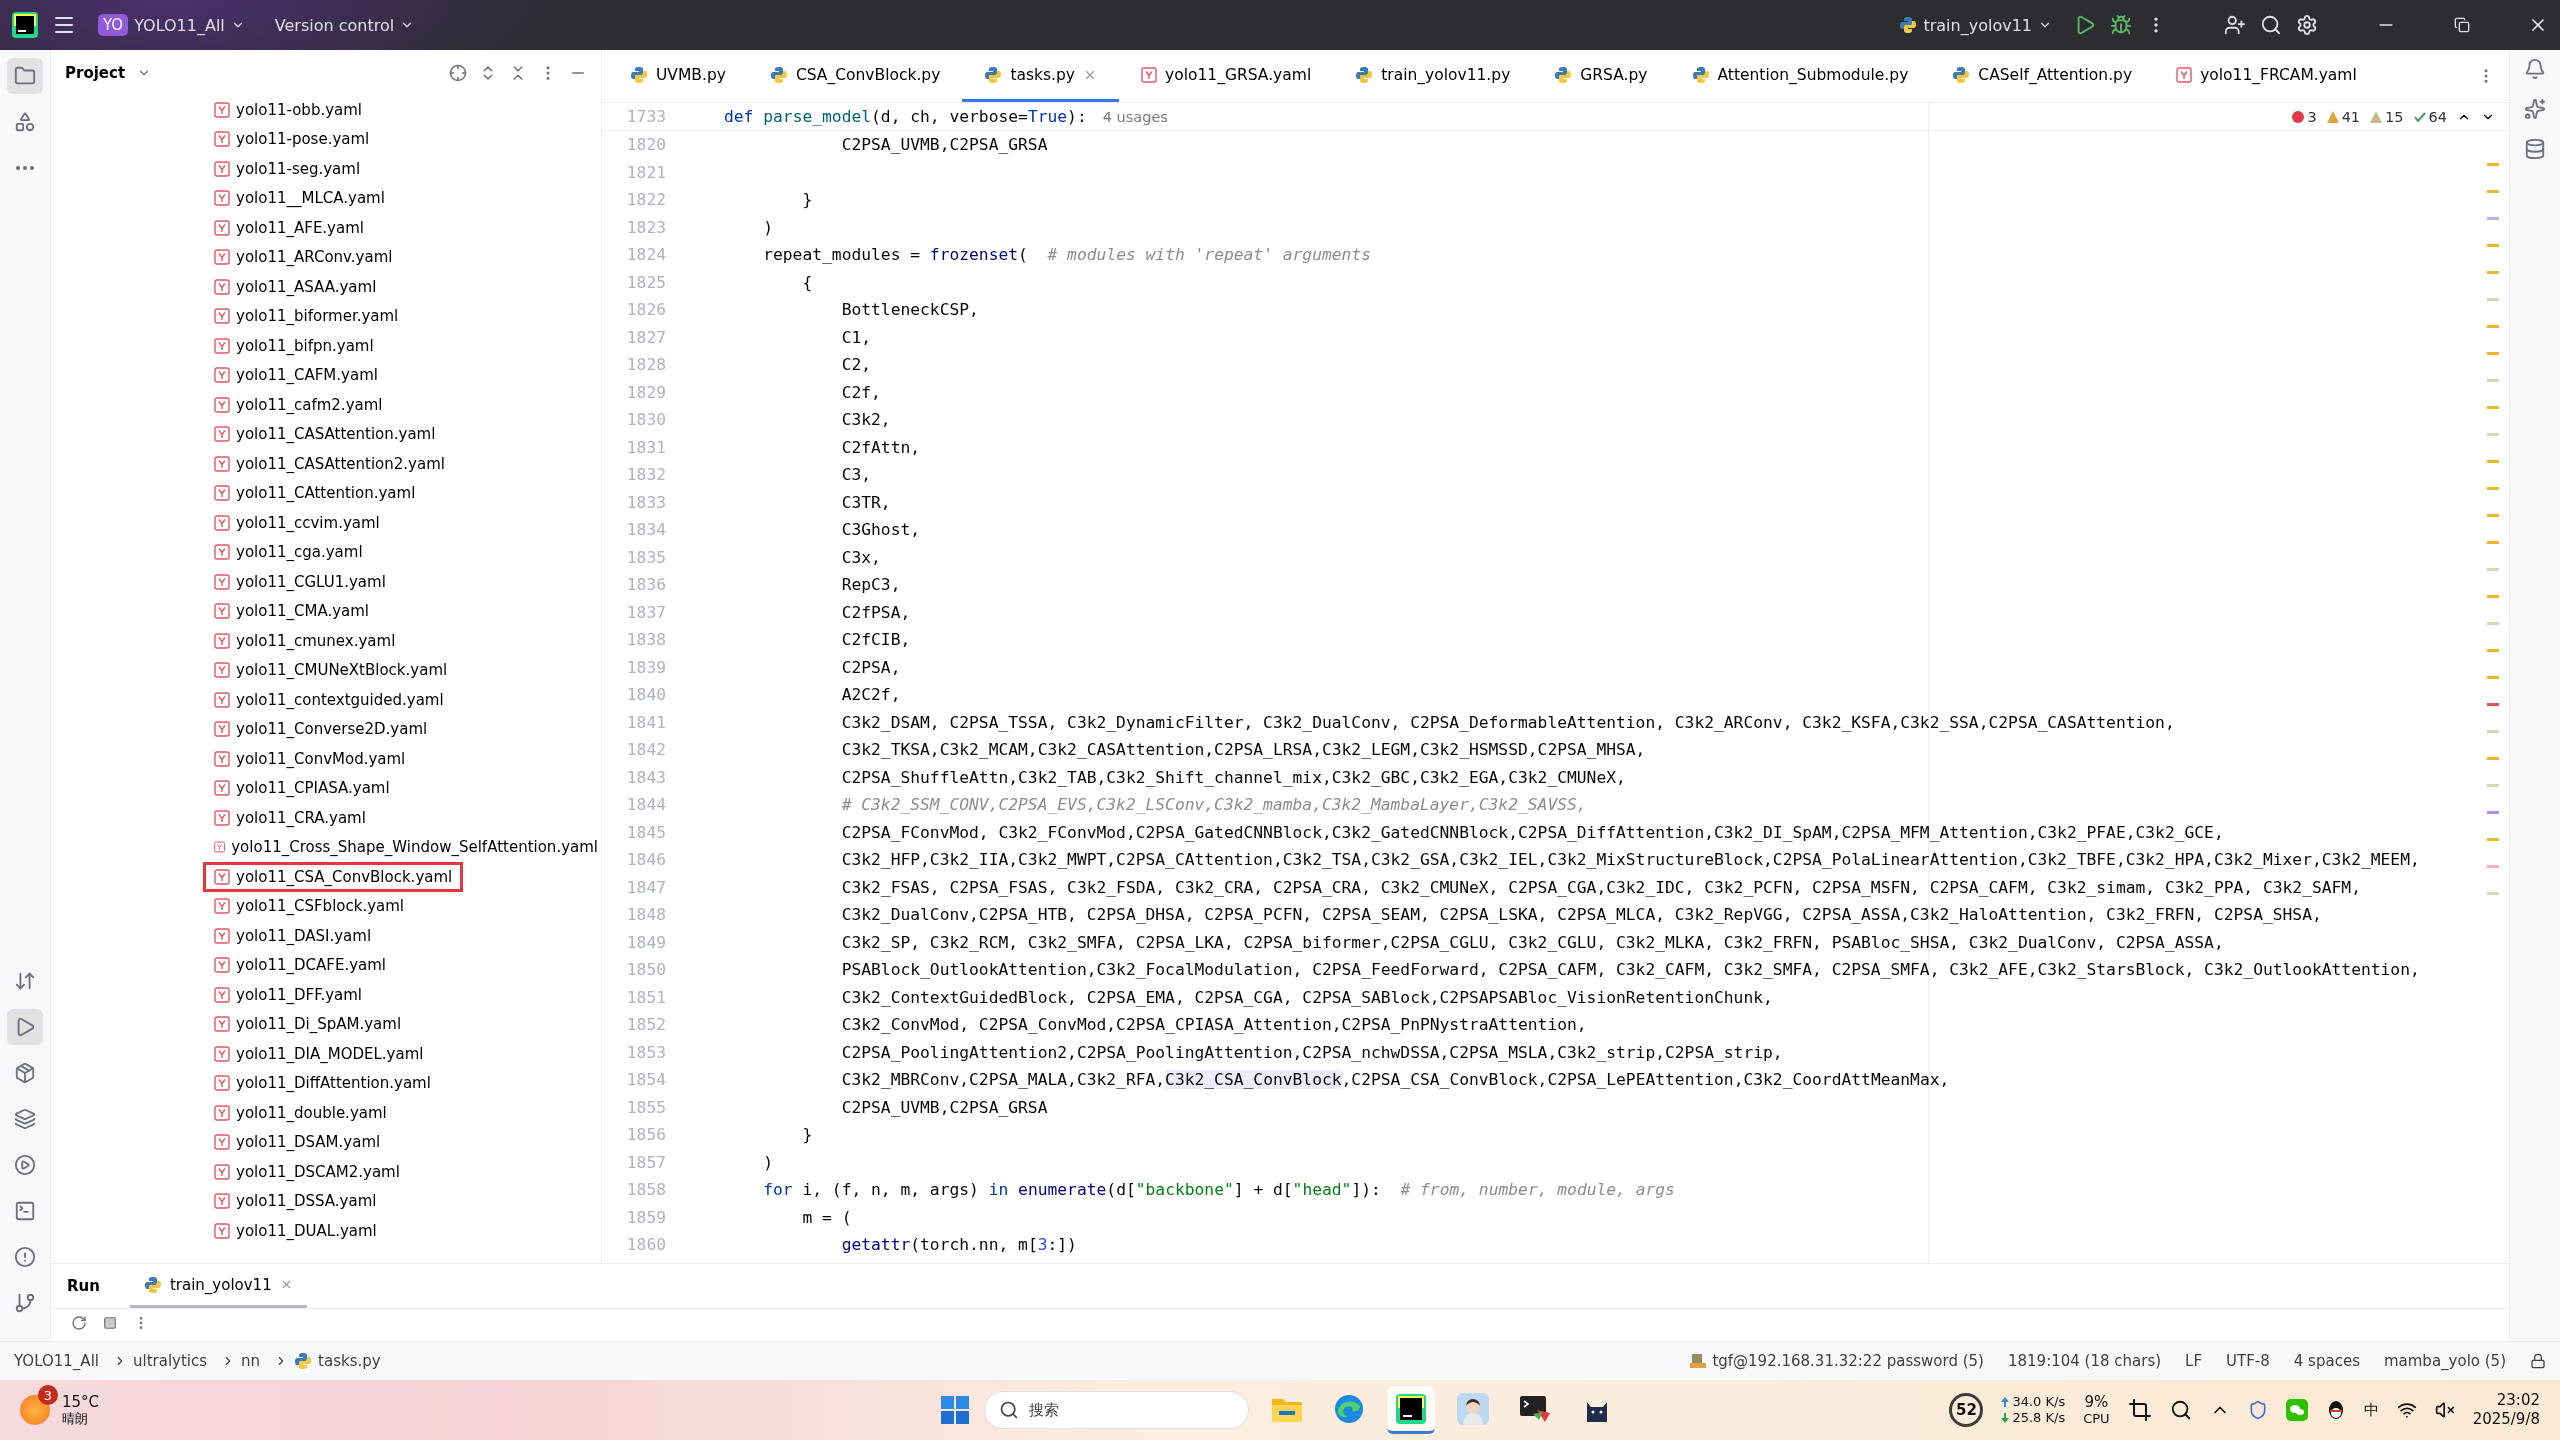  I want to click on editor-tab: yolo11_GRSA.yaml, so click(1226, 76).